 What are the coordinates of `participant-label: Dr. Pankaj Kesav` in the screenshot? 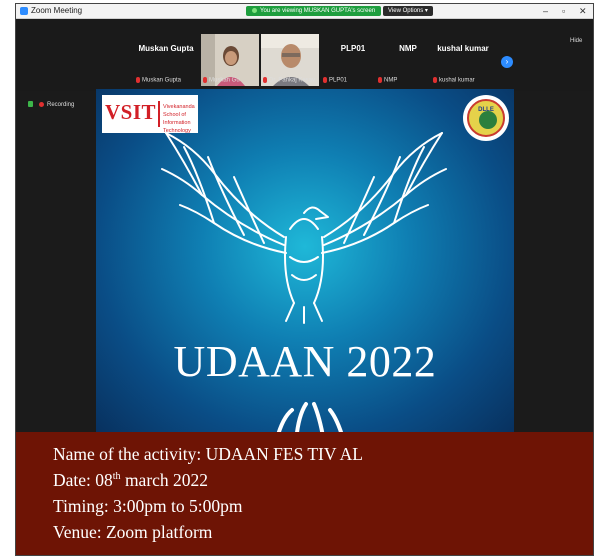 It's located at (289, 80).